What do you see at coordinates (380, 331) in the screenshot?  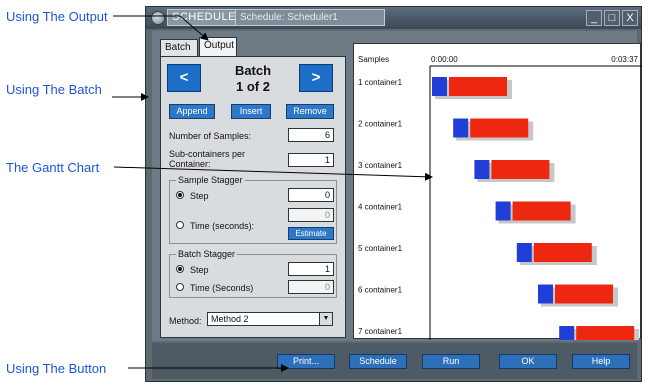 I see `gantt-row-label: 7 container1` at bounding box center [380, 331].